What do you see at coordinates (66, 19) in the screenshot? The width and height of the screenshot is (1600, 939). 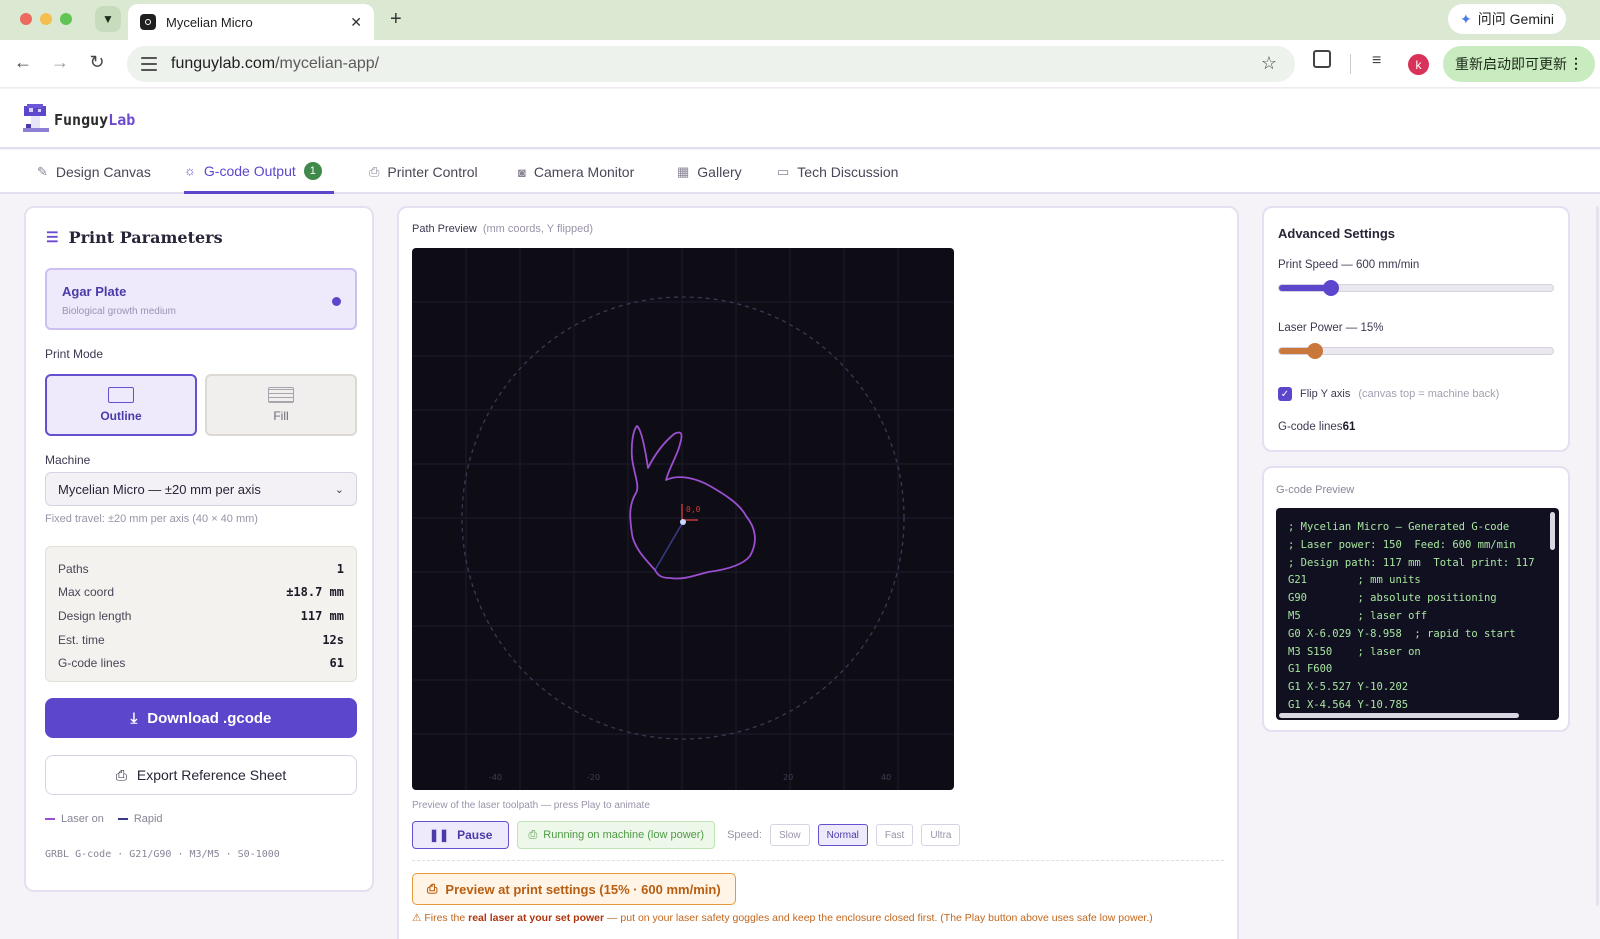 I see `maximize-window-button` at bounding box center [66, 19].